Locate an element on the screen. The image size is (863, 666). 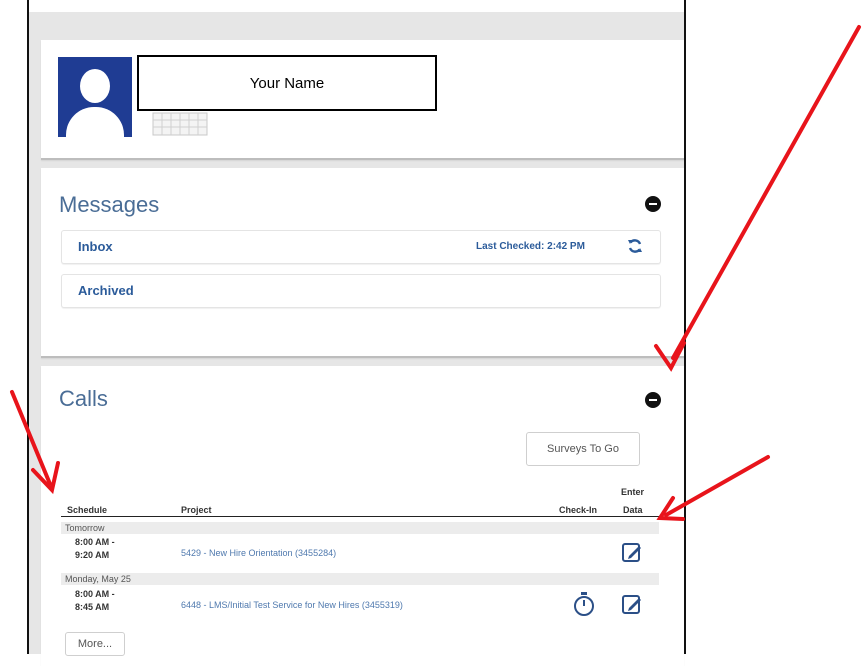
keyboard-icon is located at coordinates (180, 124).